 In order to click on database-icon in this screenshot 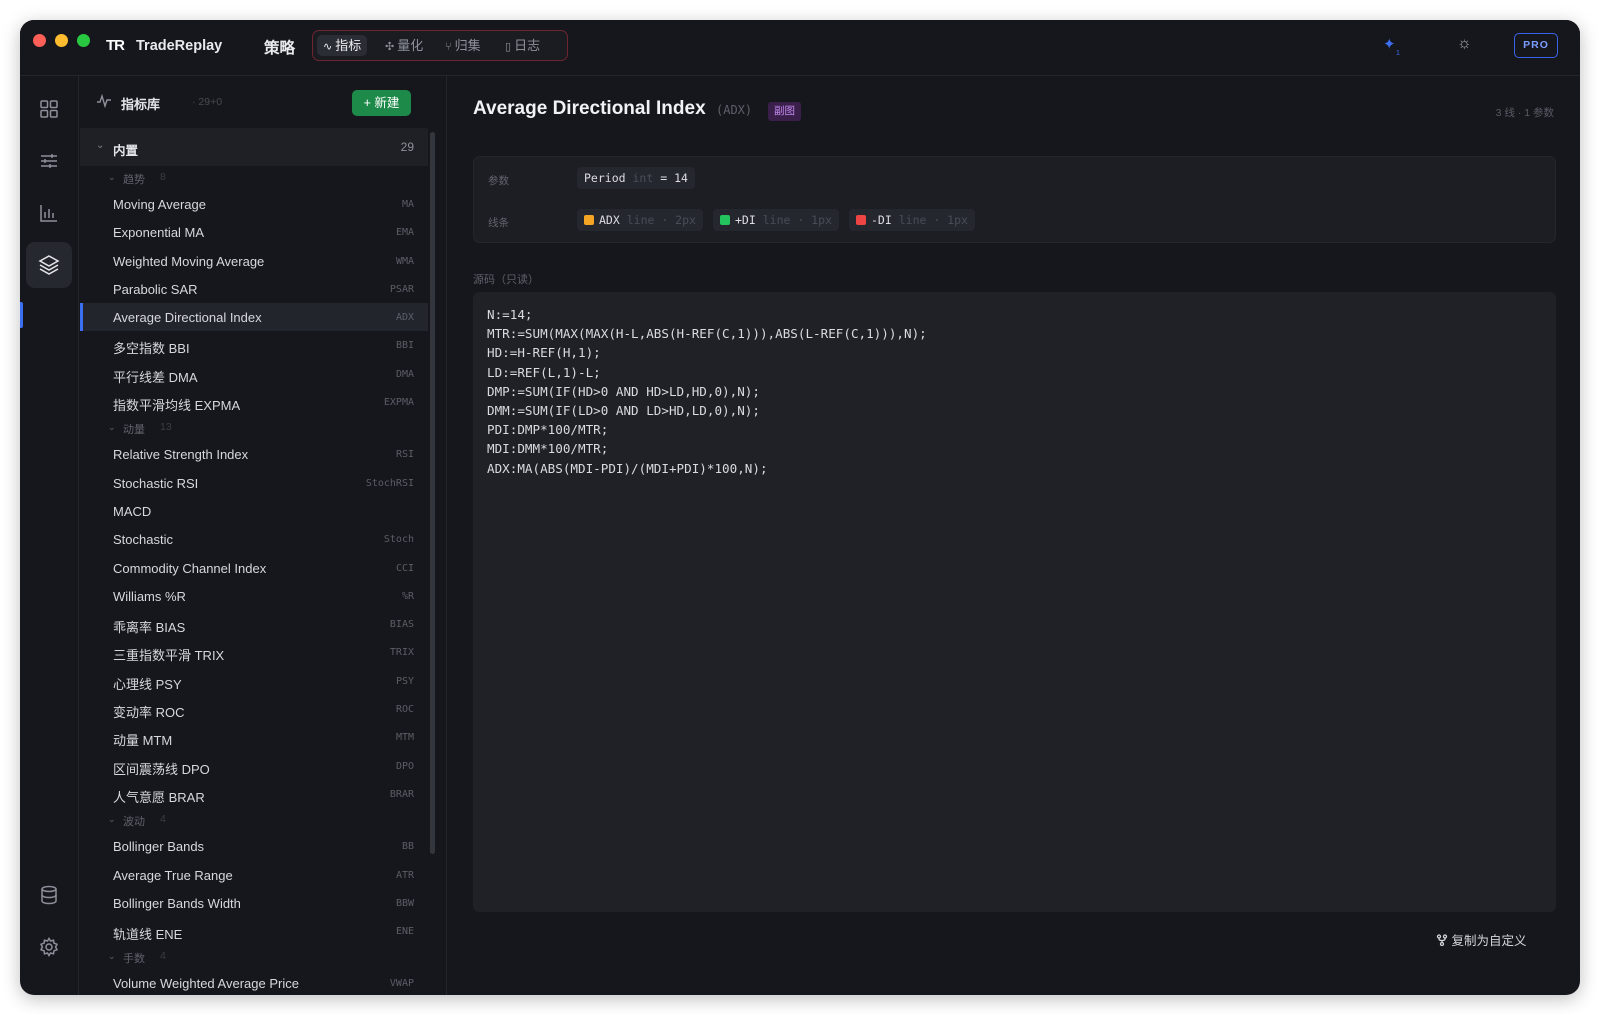, I will do `click(49, 895)`.